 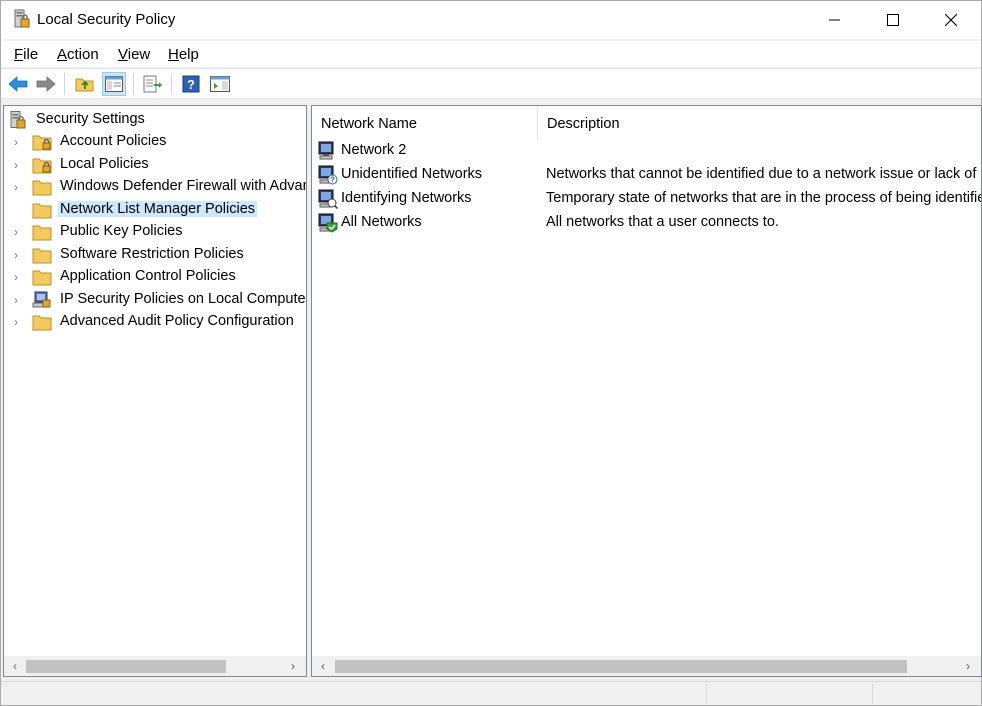 What do you see at coordinates (153, 84) in the screenshot?
I see `export-list-button` at bounding box center [153, 84].